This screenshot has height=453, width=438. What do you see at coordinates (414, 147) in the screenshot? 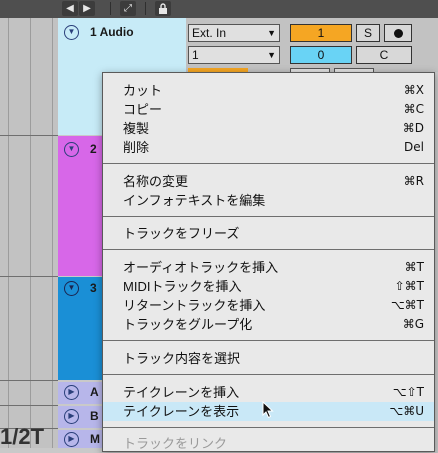
I see `menu-item-shortcut: Del` at bounding box center [414, 147].